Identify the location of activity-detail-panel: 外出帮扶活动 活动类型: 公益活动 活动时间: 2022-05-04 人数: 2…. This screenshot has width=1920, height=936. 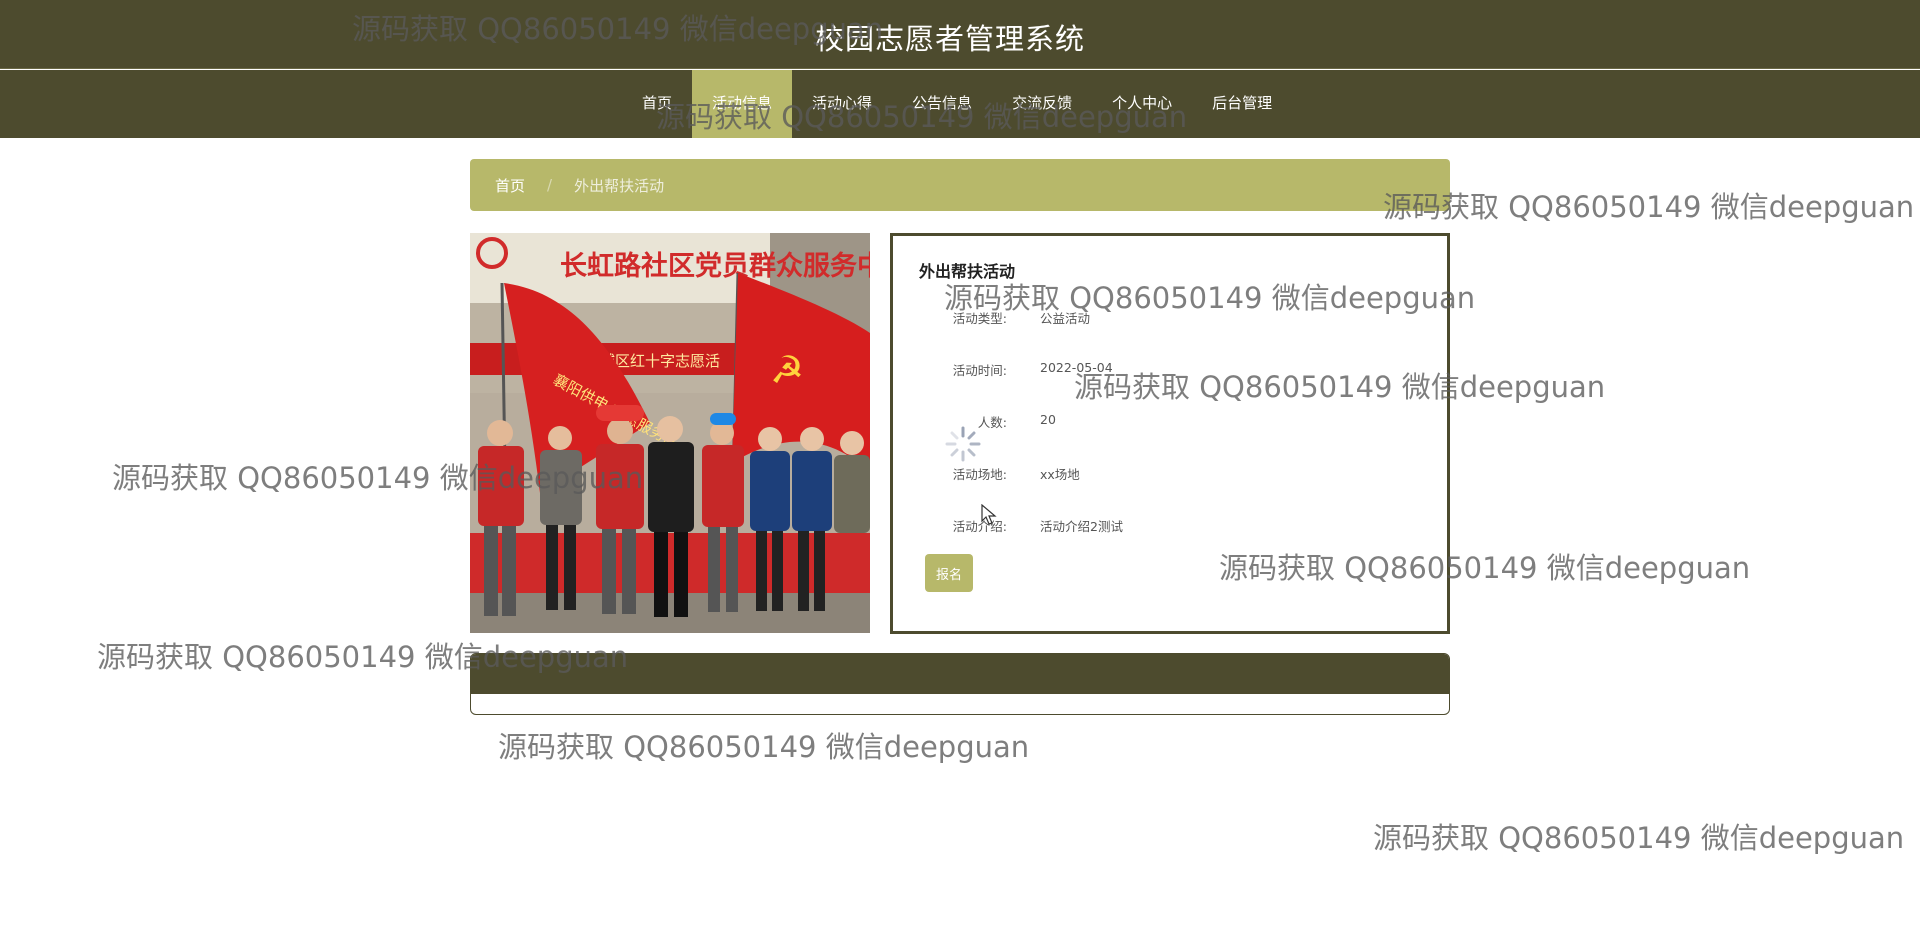
(1170, 433).